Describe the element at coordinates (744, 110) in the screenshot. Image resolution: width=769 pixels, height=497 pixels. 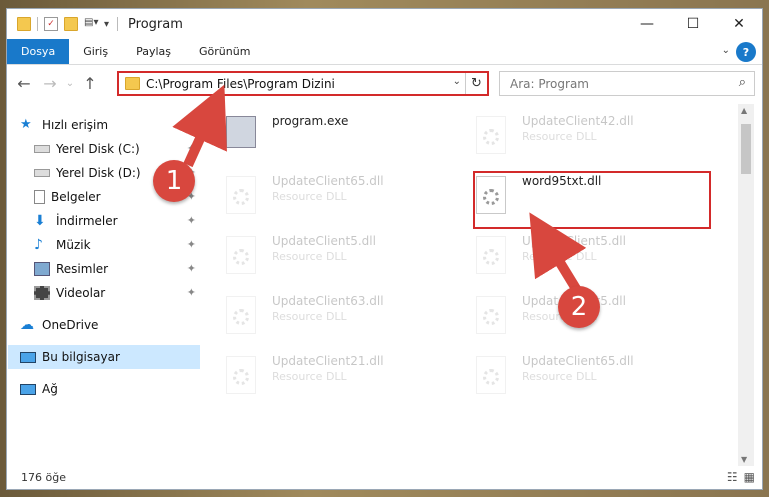
I see `scroll-up-icon: ▲` at that location.